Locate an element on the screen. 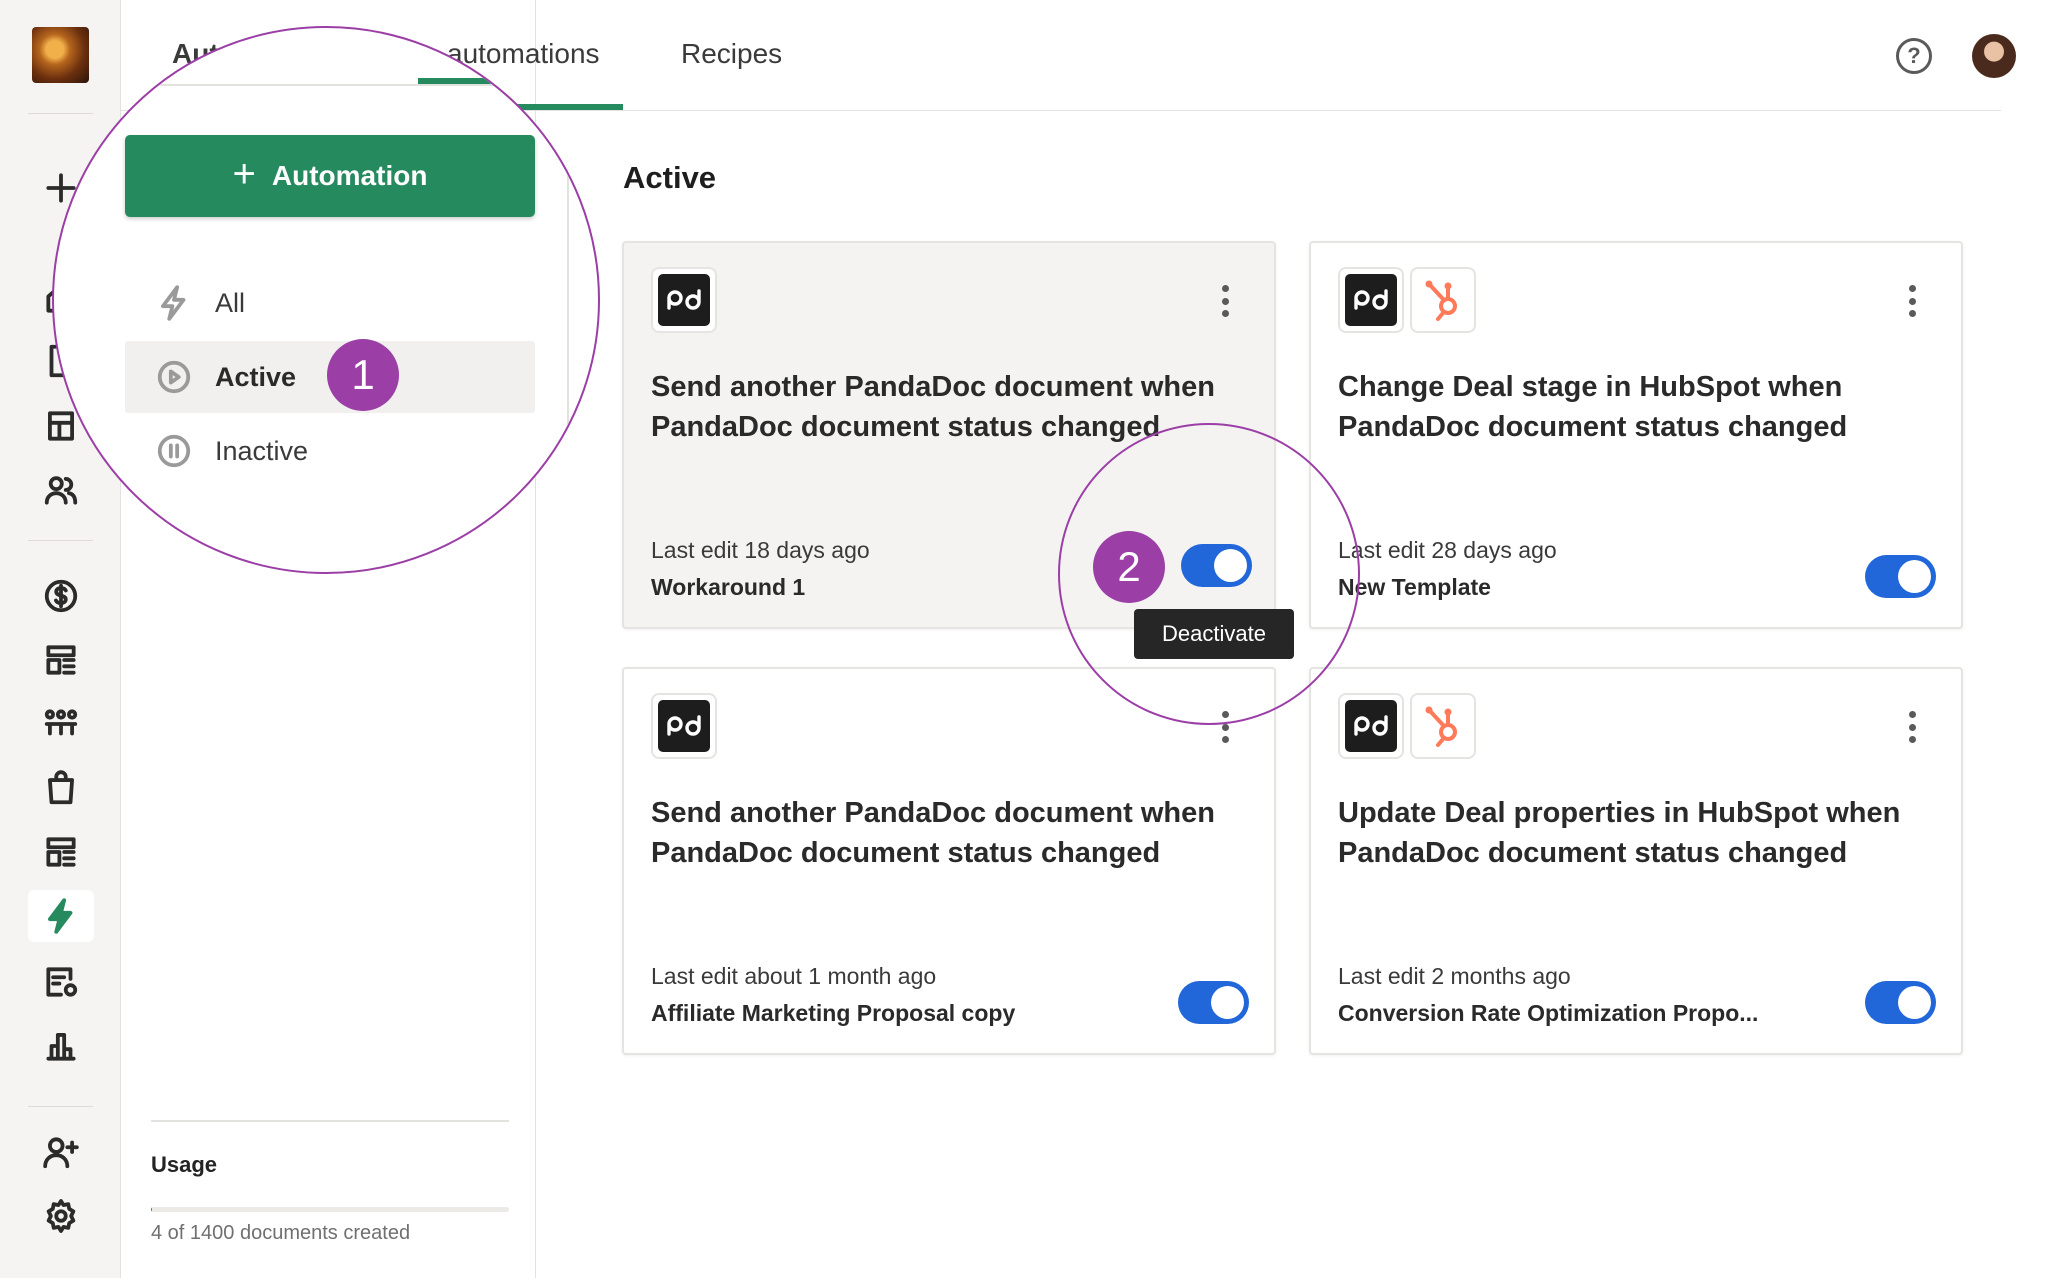 Image resolution: width=2048 pixels, height=1278 pixels. template-icon is located at coordinates (61, 426).